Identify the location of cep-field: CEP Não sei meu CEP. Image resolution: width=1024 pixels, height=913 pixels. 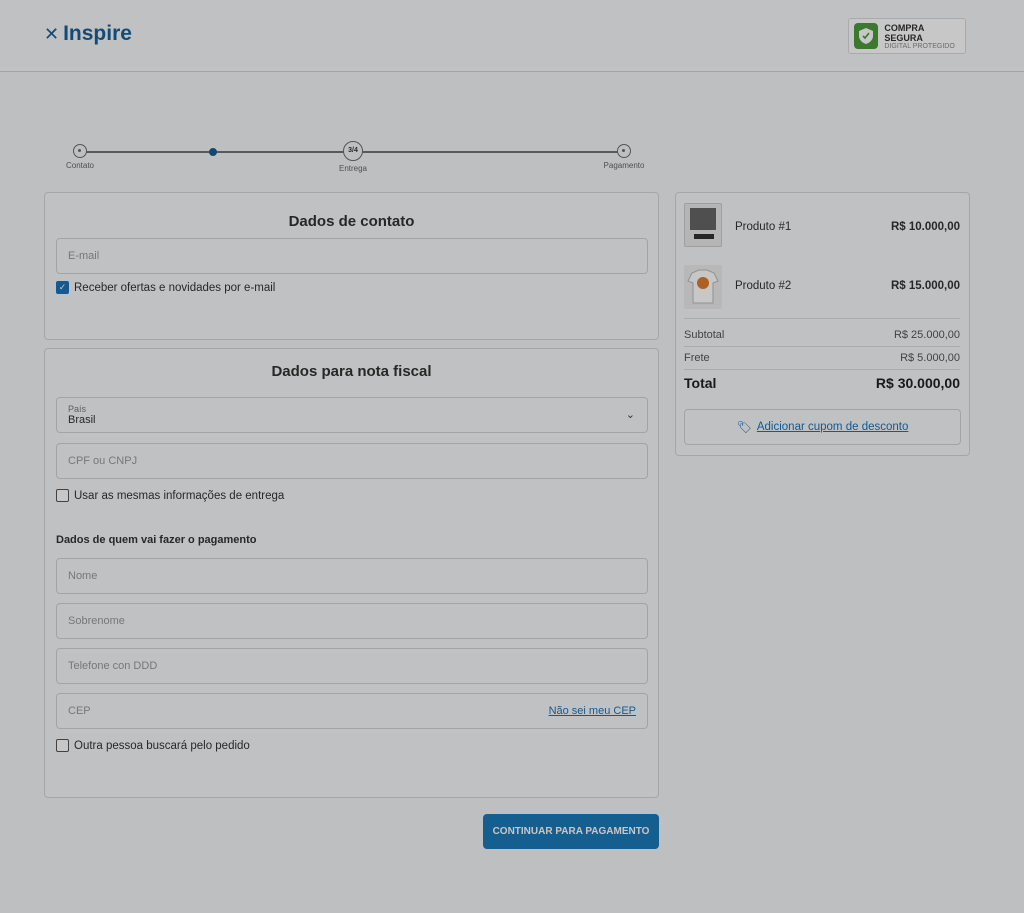
(352, 711).